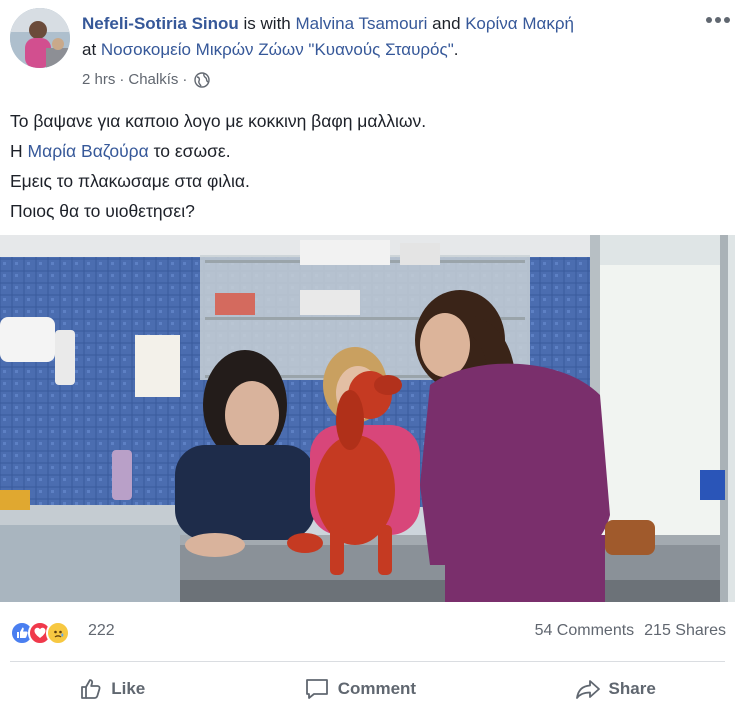 The image size is (735, 710). What do you see at coordinates (102, 211) in the screenshot?
I see `body-line-4: Ποιος θα το υιοθετησει?` at bounding box center [102, 211].